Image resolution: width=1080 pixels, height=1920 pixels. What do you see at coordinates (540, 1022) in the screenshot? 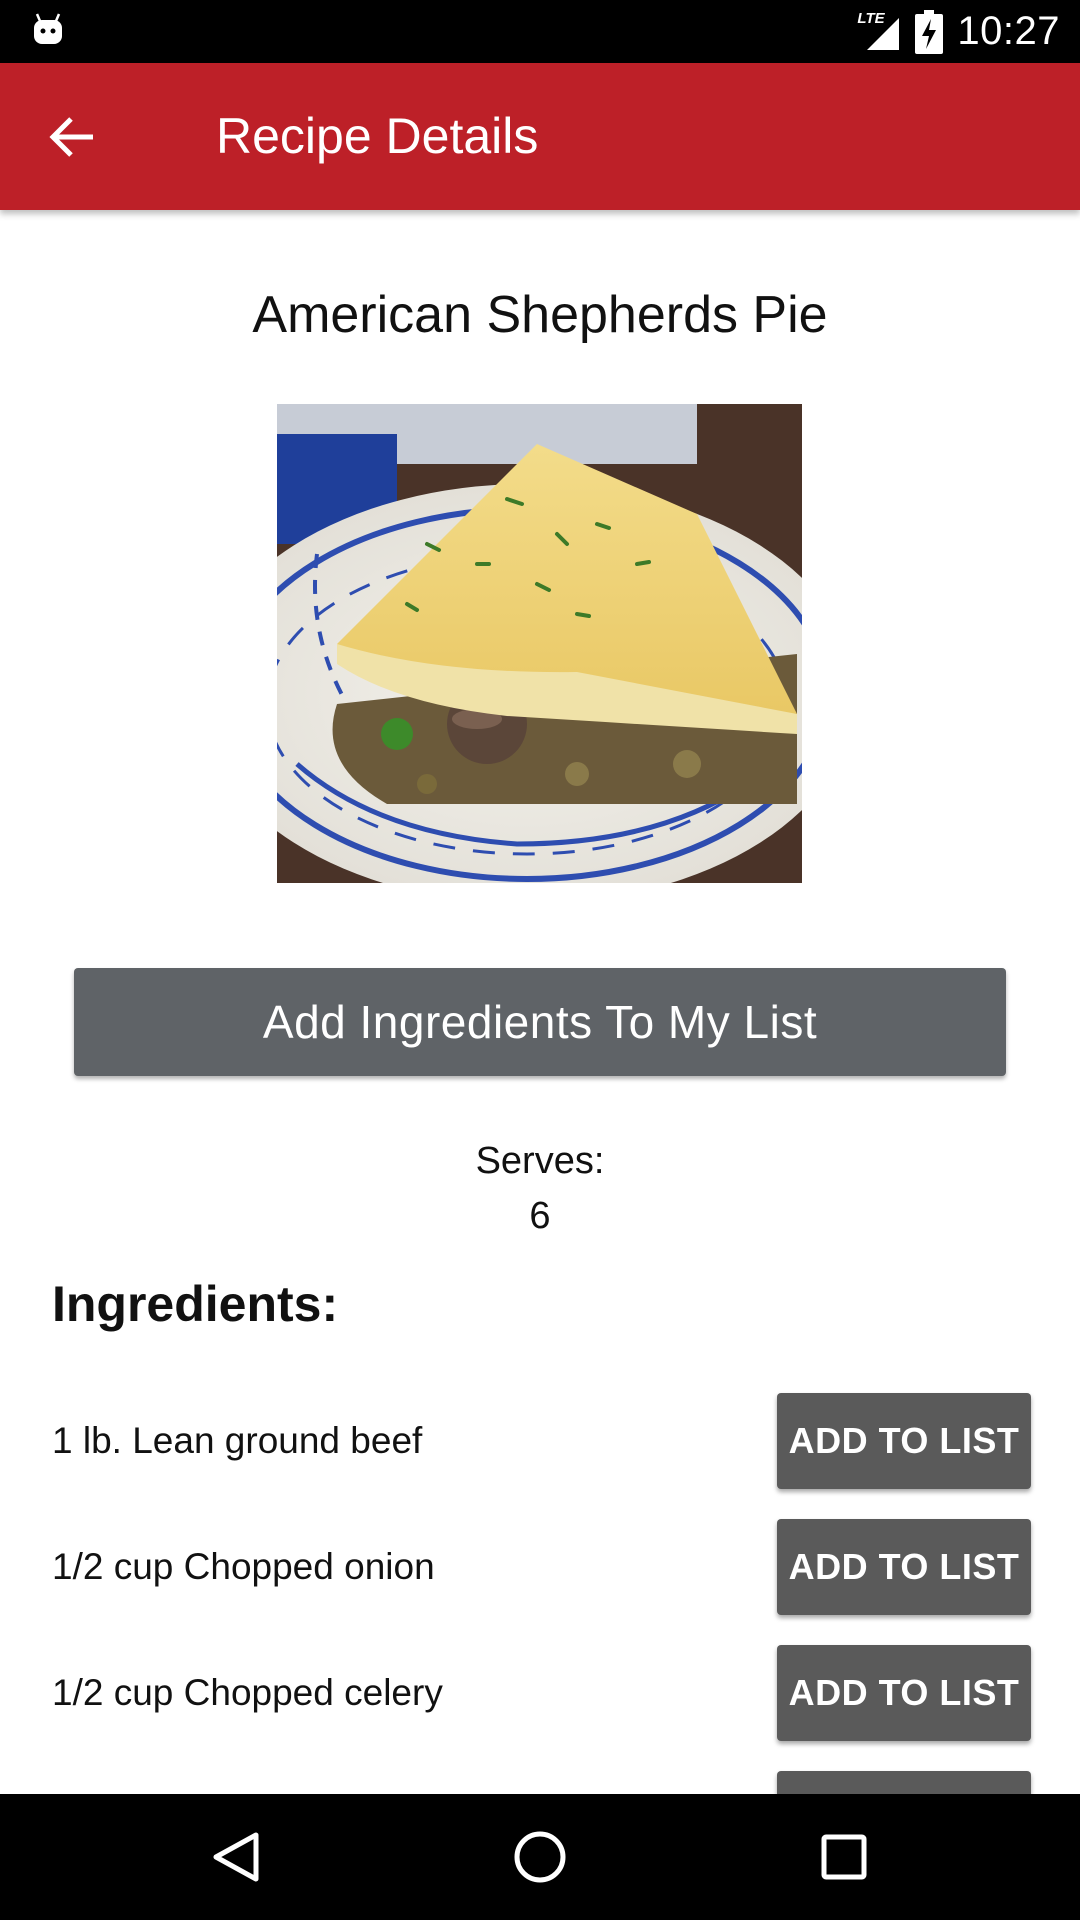
I see `add-ingredients-to-list-button: Add Ingredients To My List` at bounding box center [540, 1022].